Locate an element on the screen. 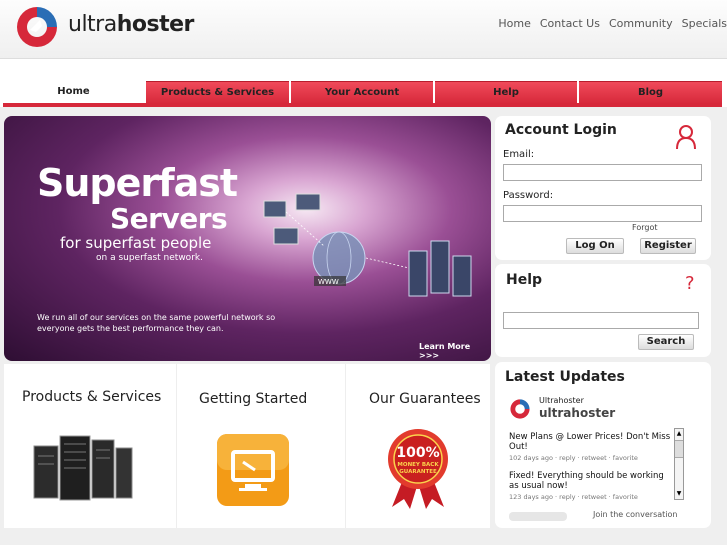 This screenshot has width=727, height=545. tab-products-services: Products & Services is located at coordinates (217, 92).